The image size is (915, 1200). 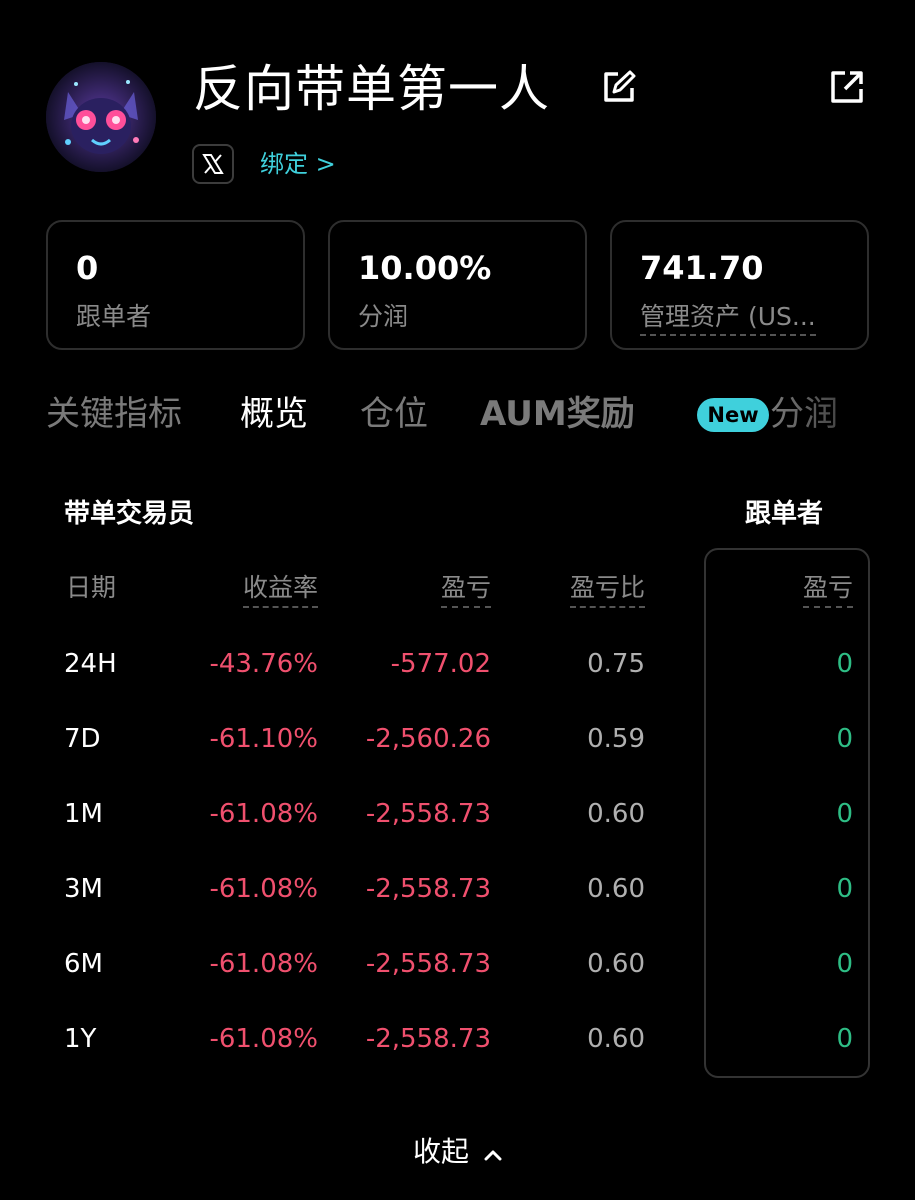 What do you see at coordinates (616, 739) in the screenshot?
I see `row-pnl-ratio: 0.59` at bounding box center [616, 739].